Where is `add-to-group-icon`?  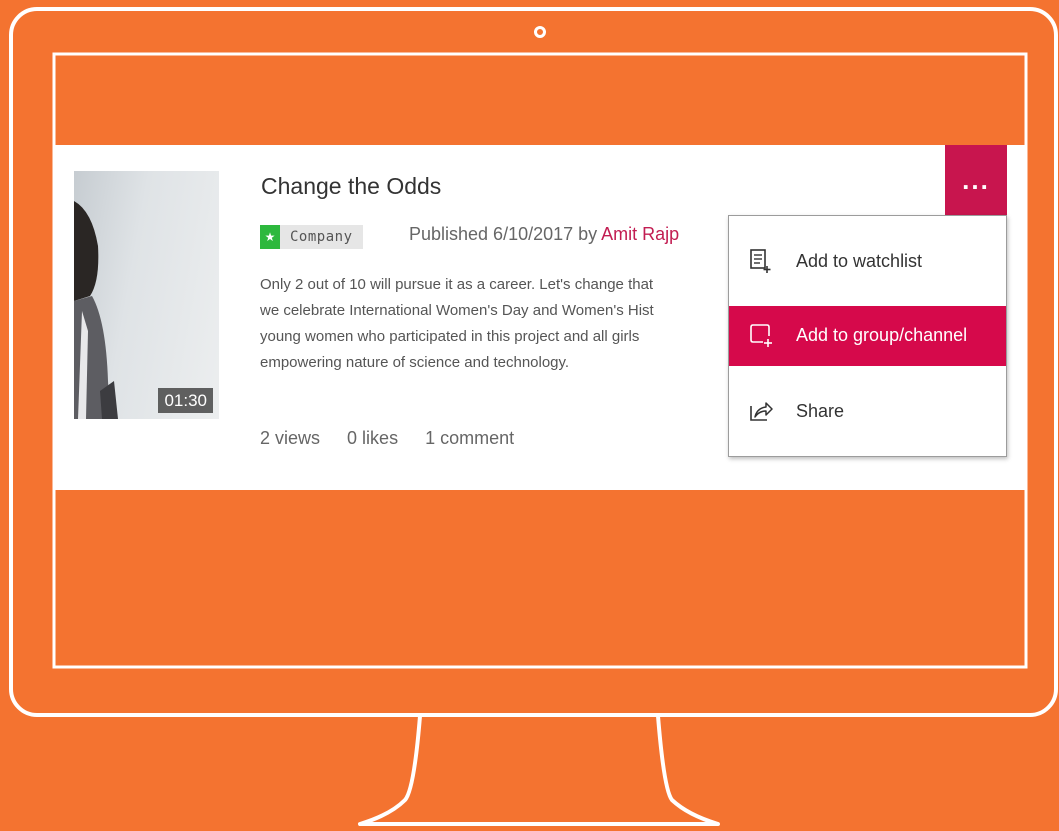
add-to-group-icon is located at coordinates (761, 335).